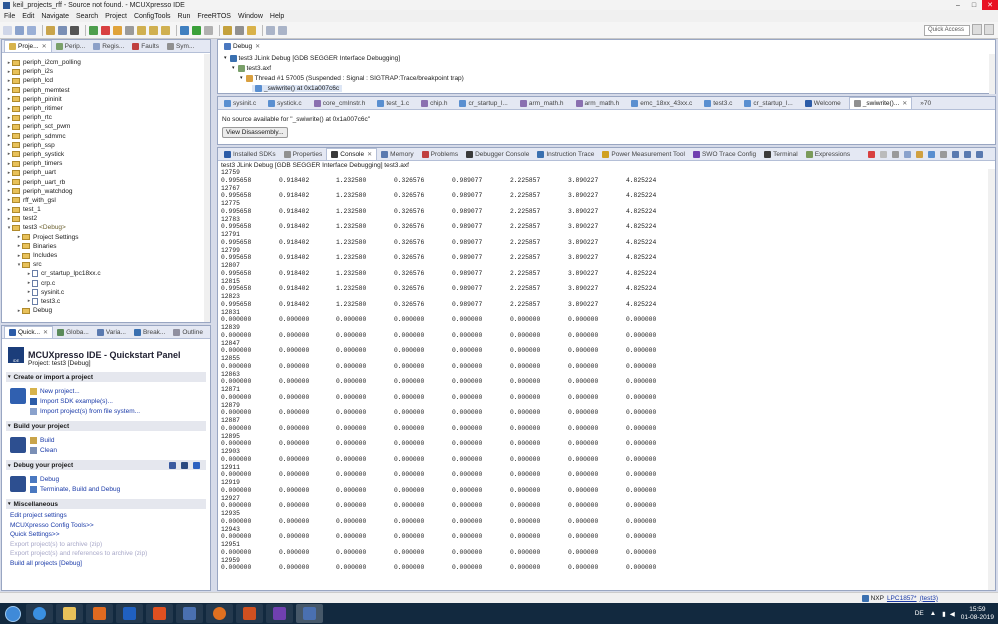 The height and width of the screenshot is (624, 998). What do you see at coordinates (55, 16) in the screenshot?
I see `menu-navigate: Navigate` at bounding box center [55, 16].